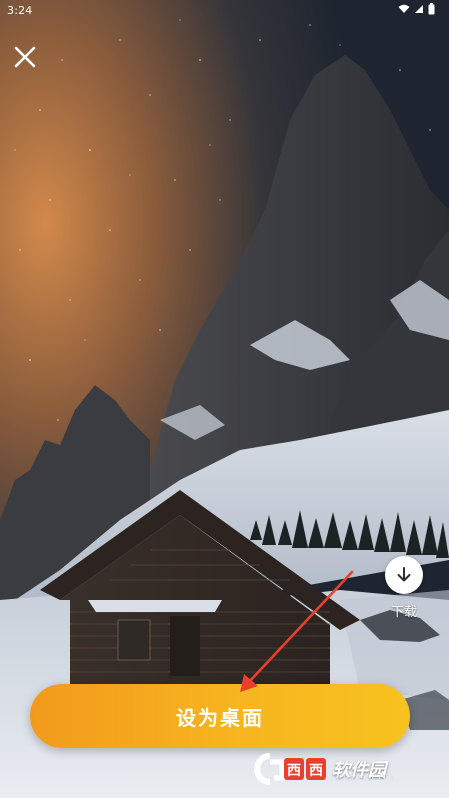  I want to click on watermark-domain: CR173.COM, so click(365, 779).